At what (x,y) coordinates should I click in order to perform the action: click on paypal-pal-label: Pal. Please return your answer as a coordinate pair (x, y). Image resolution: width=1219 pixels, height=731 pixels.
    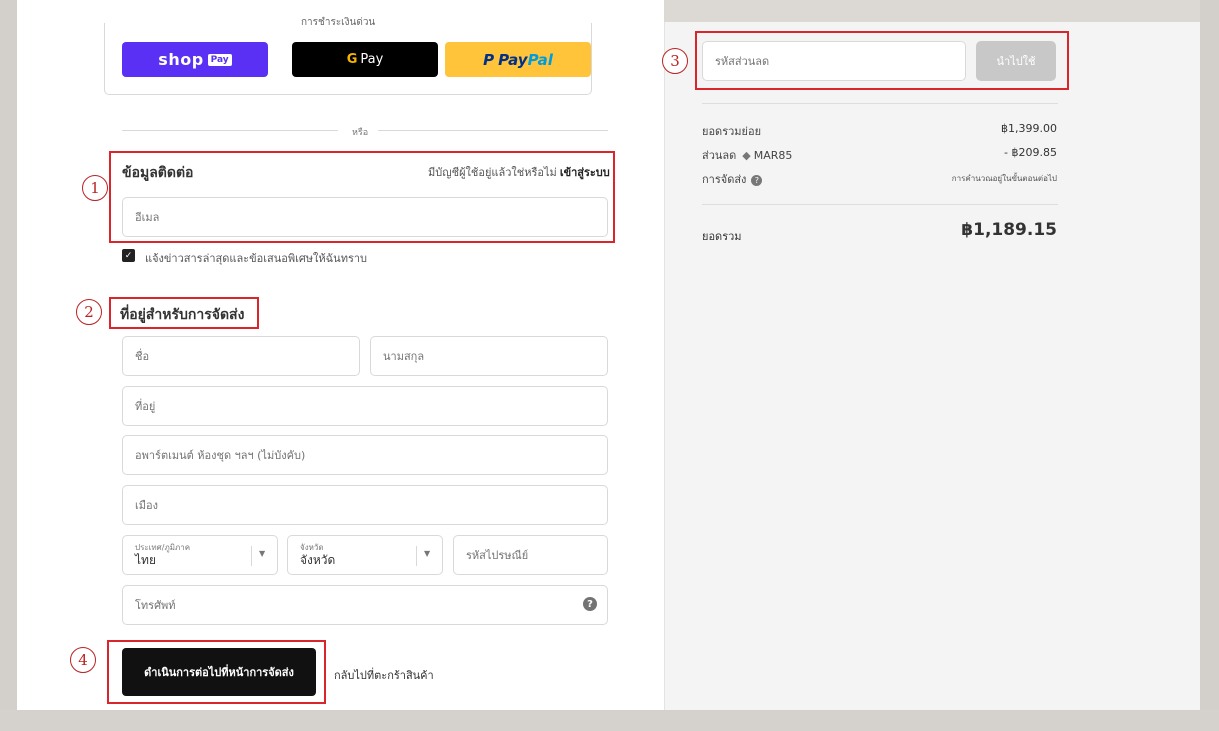
    Looking at the image, I should click on (540, 59).